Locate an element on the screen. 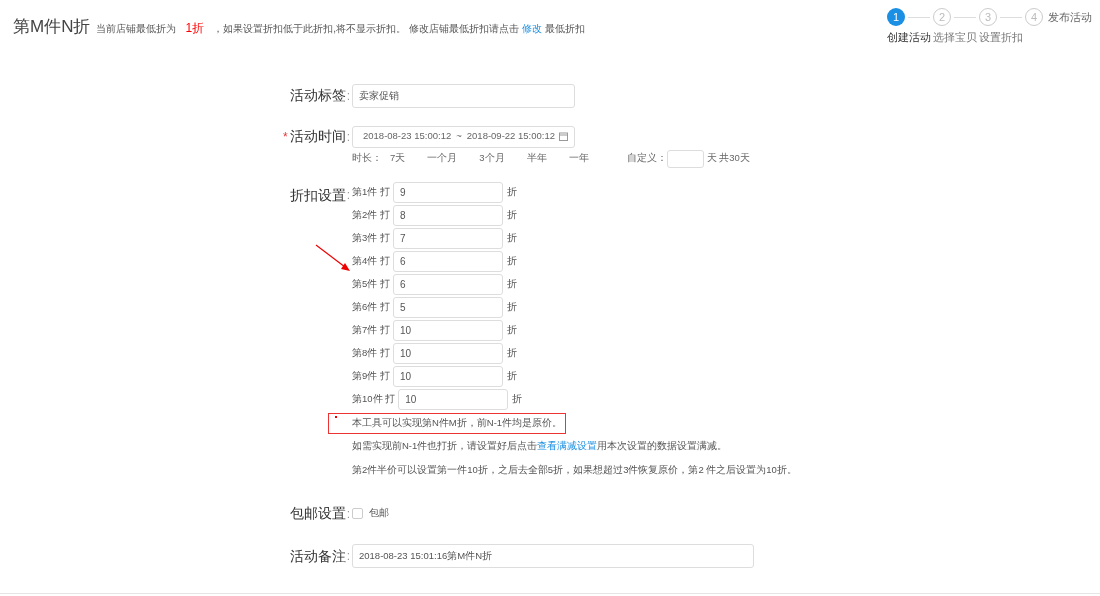 The image size is (1100, 596). notice-highlight: 1折 is located at coordinates (195, 29).